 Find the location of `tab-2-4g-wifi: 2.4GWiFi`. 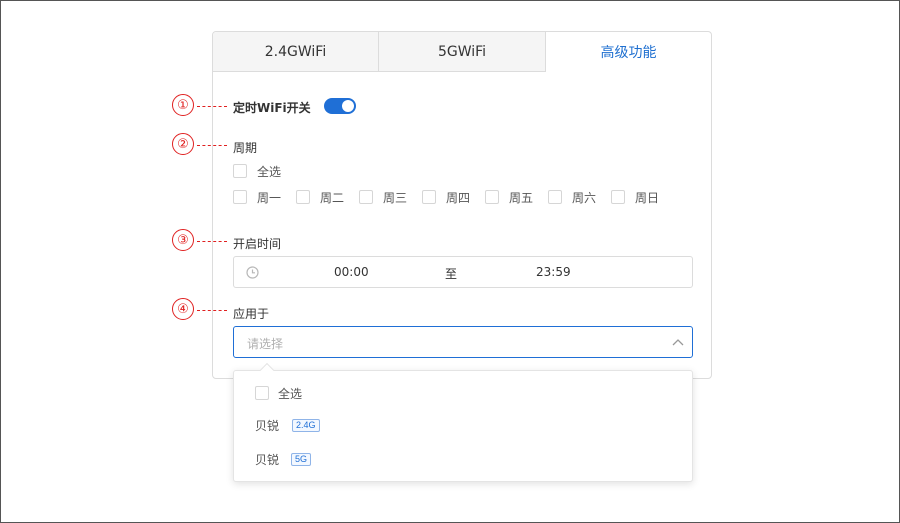

tab-2-4g-wifi: 2.4GWiFi is located at coordinates (296, 52).